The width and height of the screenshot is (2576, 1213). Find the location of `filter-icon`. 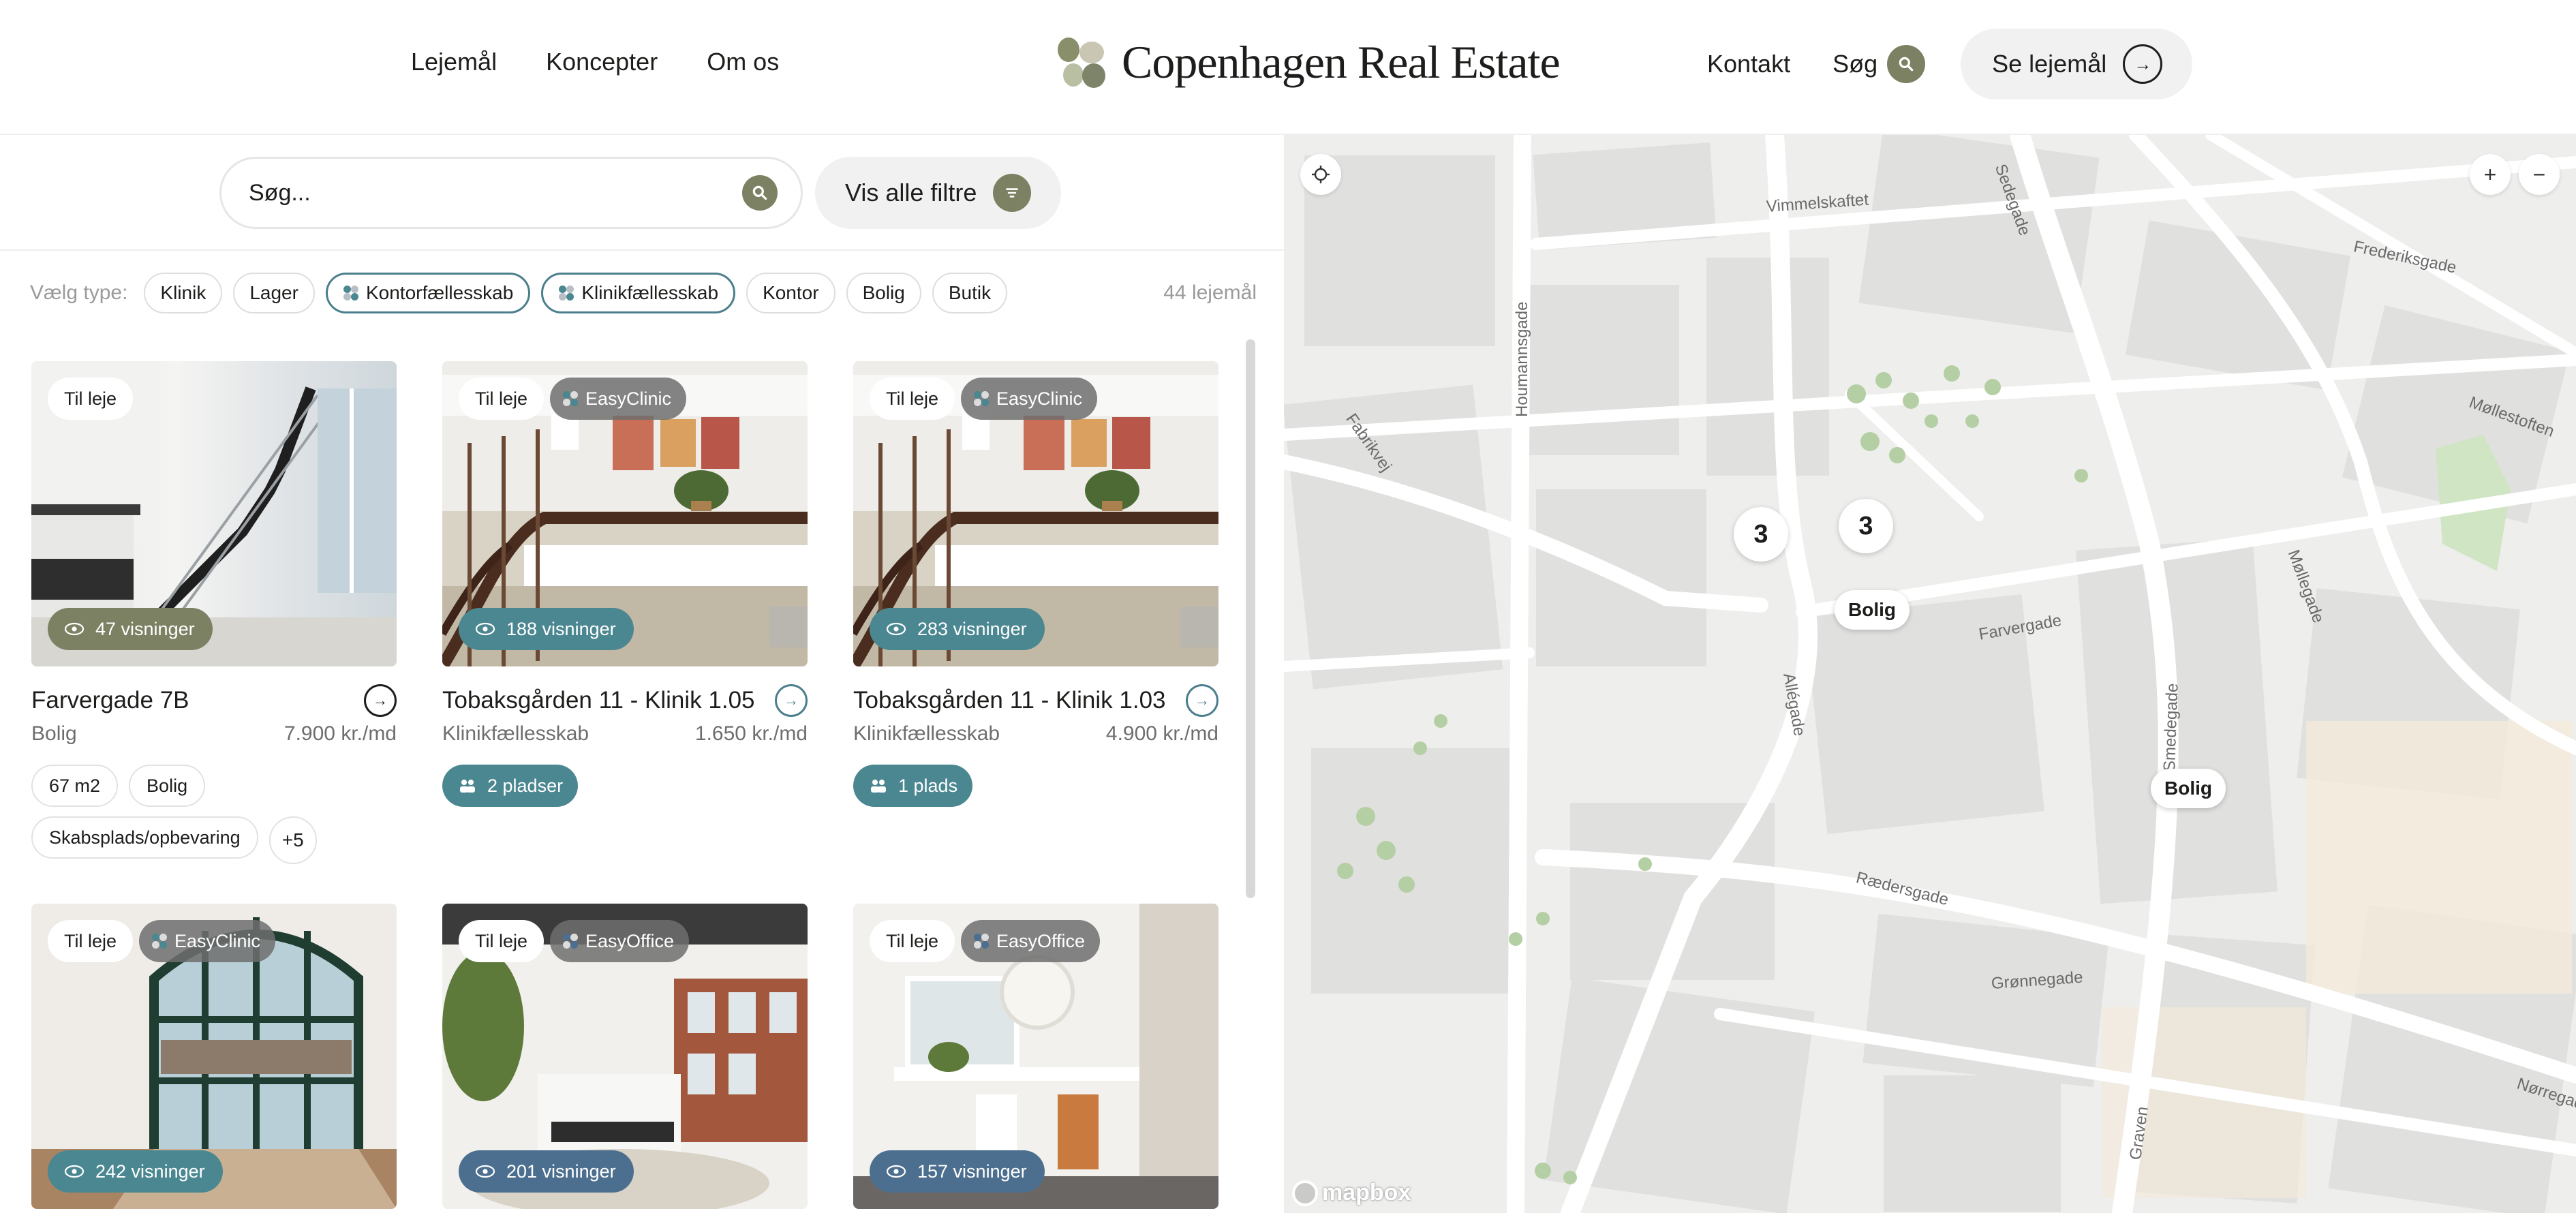

filter-icon is located at coordinates (1012, 193).